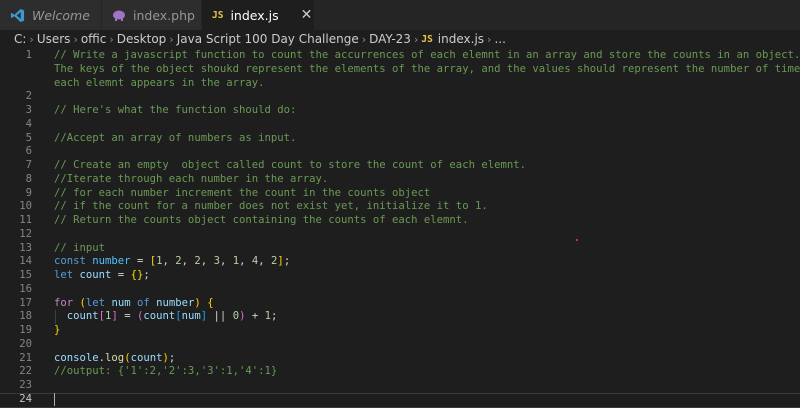 Image resolution: width=800 pixels, height=408 pixels. Describe the element at coordinates (159, 82) in the screenshot. I see `code-token: each elemnt appears in the array.` at that location.